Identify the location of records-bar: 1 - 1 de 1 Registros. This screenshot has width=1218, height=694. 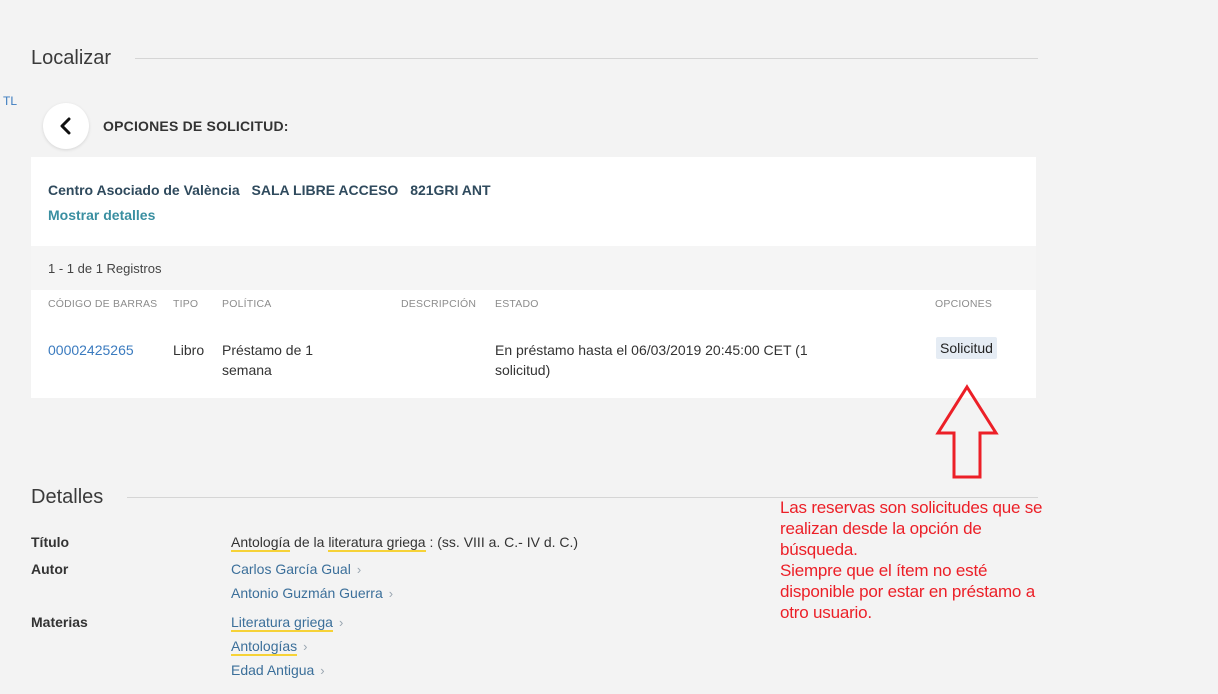
(533, 268).